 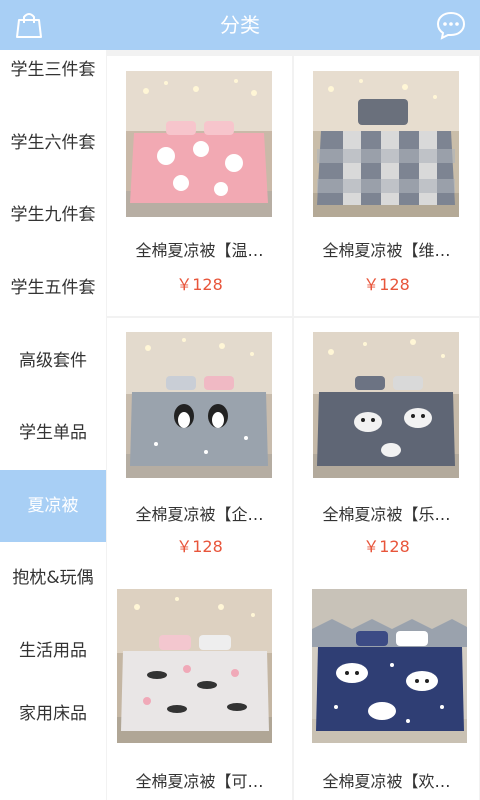 I want to click on sidebar-item-label: 生活用品, so click(x=53, y=651).